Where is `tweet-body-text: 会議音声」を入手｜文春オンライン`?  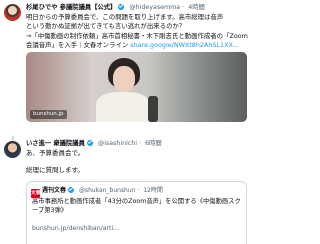 tweet-body-text: 会議音声」を入手｜文春オンライン is located at coordinates (78, 44).